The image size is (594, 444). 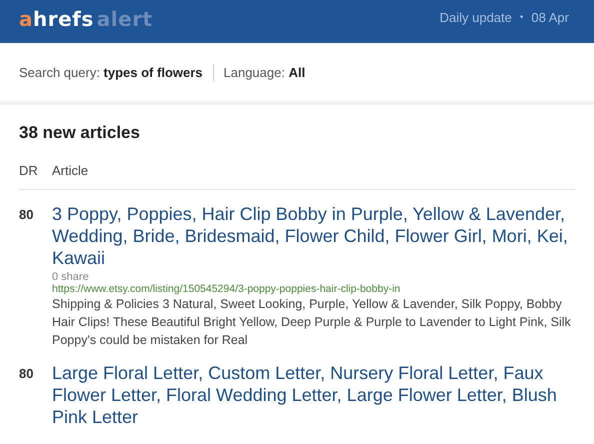 I want to click on update-frequency: Daily update, so click(x=476, y=18).